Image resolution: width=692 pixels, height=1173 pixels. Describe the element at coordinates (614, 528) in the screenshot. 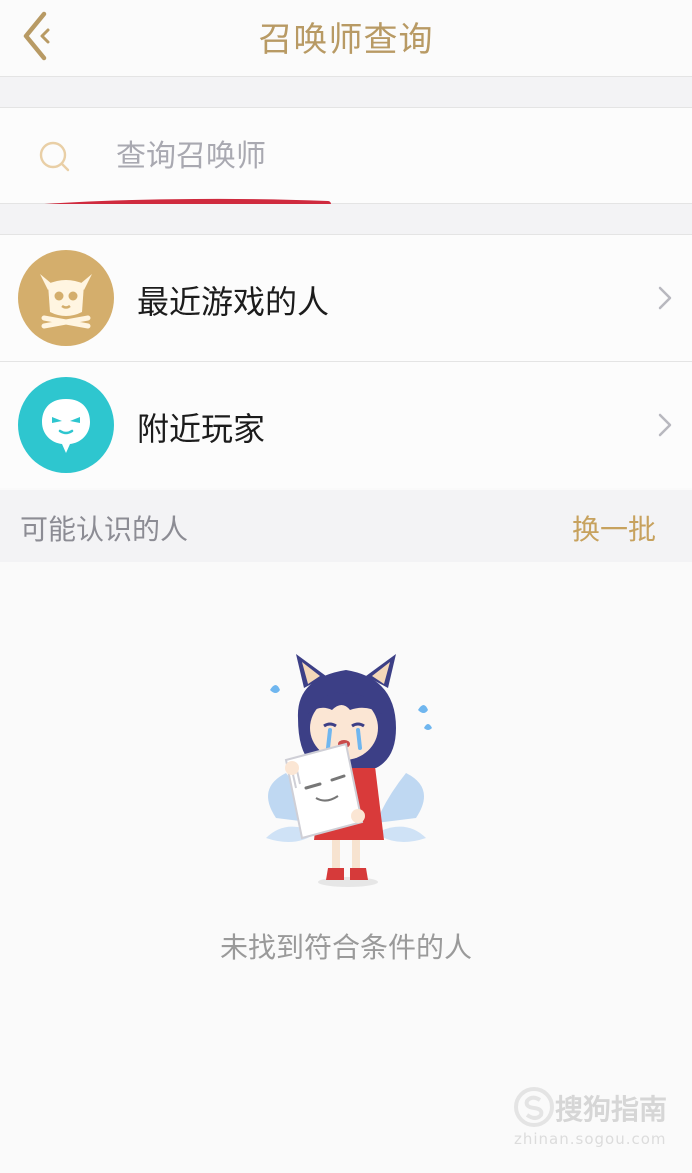

I see `refresh-button: 换一批` at that location.